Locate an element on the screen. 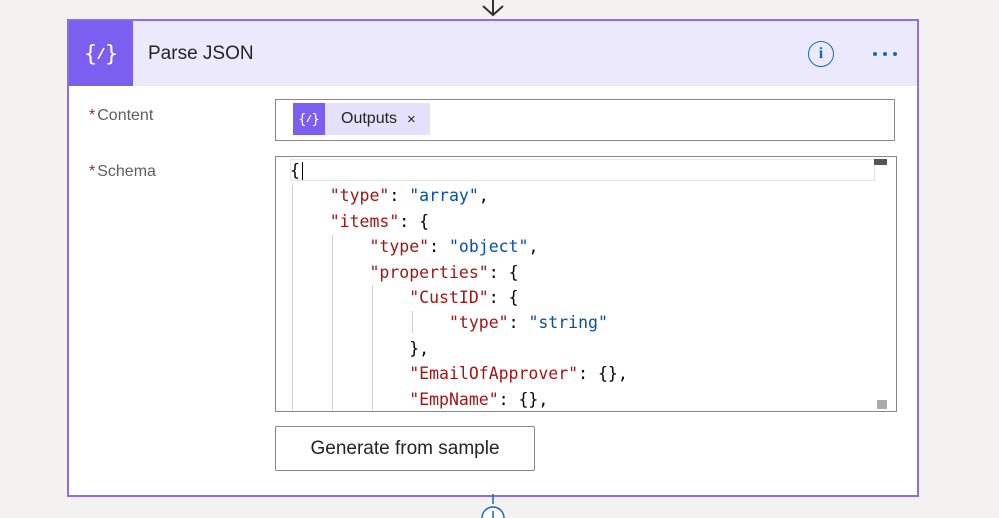  content-label: * Content is located at coordinates (121, 116).